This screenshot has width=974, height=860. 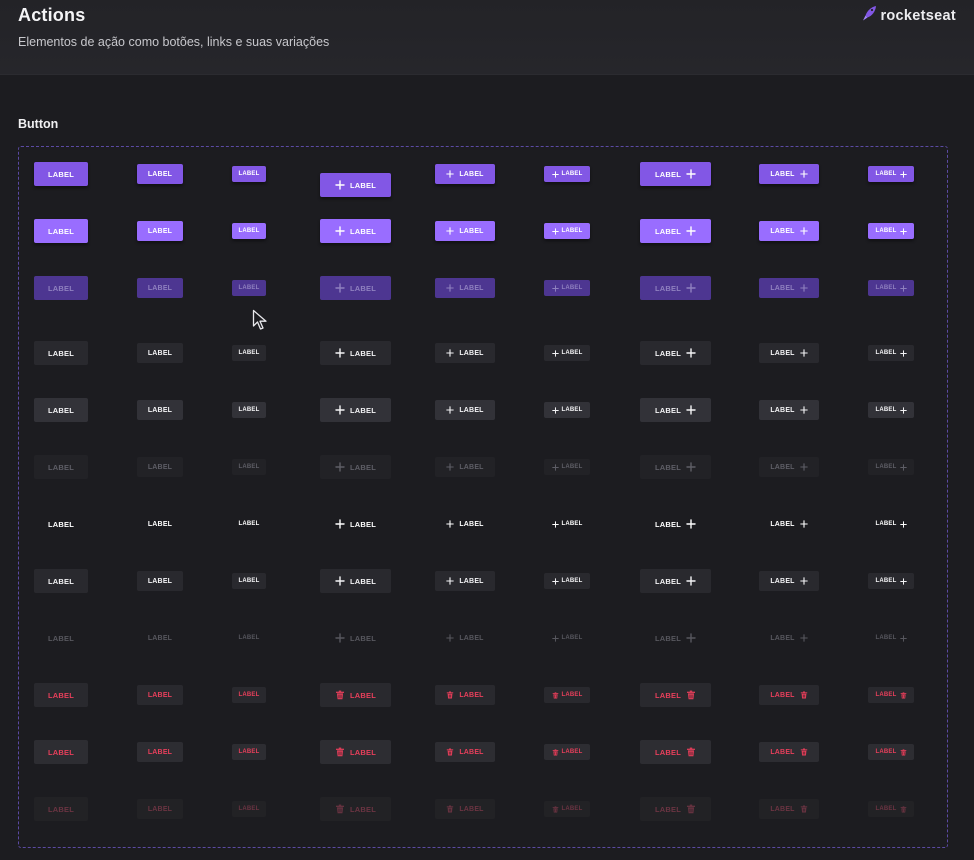 What do you see at coordinates (789, 695) in the screenshot?
I see `danger-medium-button-default-icon-trailing: LABEL` at bounding box center [789, 695].